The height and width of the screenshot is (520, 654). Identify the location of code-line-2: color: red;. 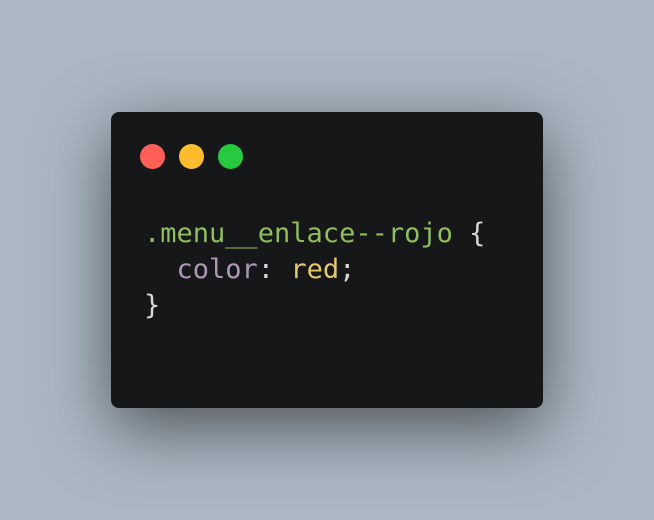
(314, 270).